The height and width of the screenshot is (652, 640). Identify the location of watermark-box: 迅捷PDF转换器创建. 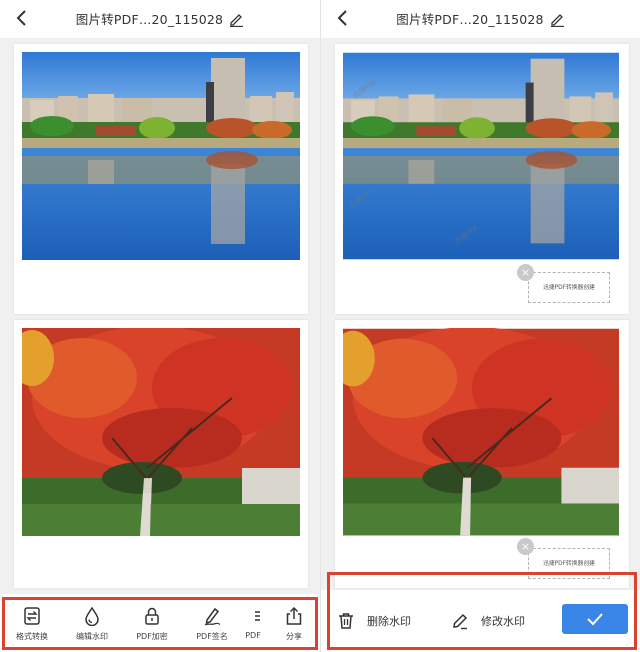
(569, 287).